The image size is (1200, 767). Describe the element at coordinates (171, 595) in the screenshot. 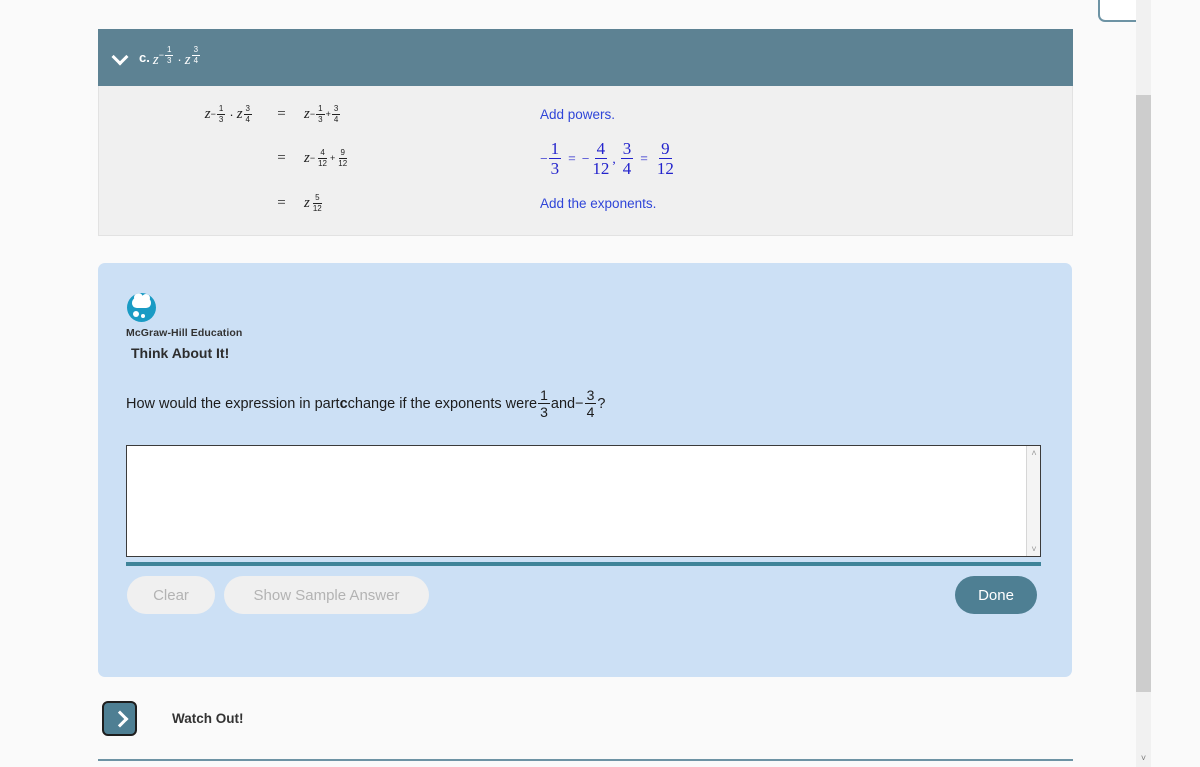

I see `clear-button: Clear` at that location.